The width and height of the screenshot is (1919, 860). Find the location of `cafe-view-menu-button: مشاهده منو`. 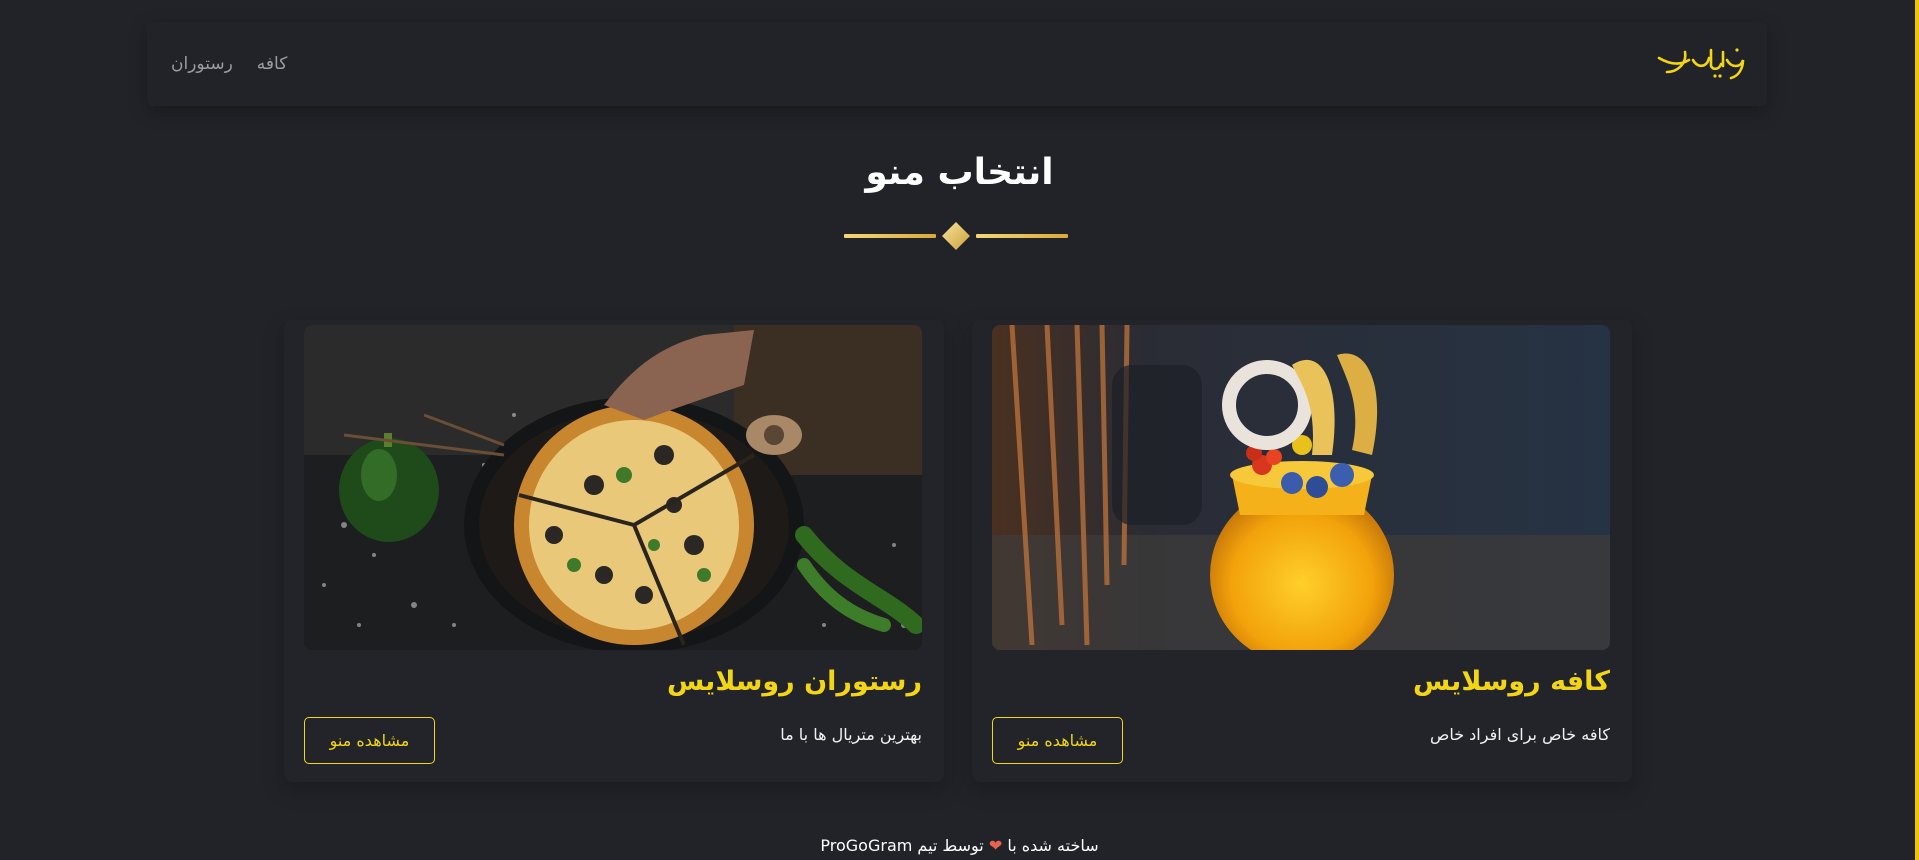

cafe-view-menu-button: مشاهده منو is located at coordinates (1057, 740).